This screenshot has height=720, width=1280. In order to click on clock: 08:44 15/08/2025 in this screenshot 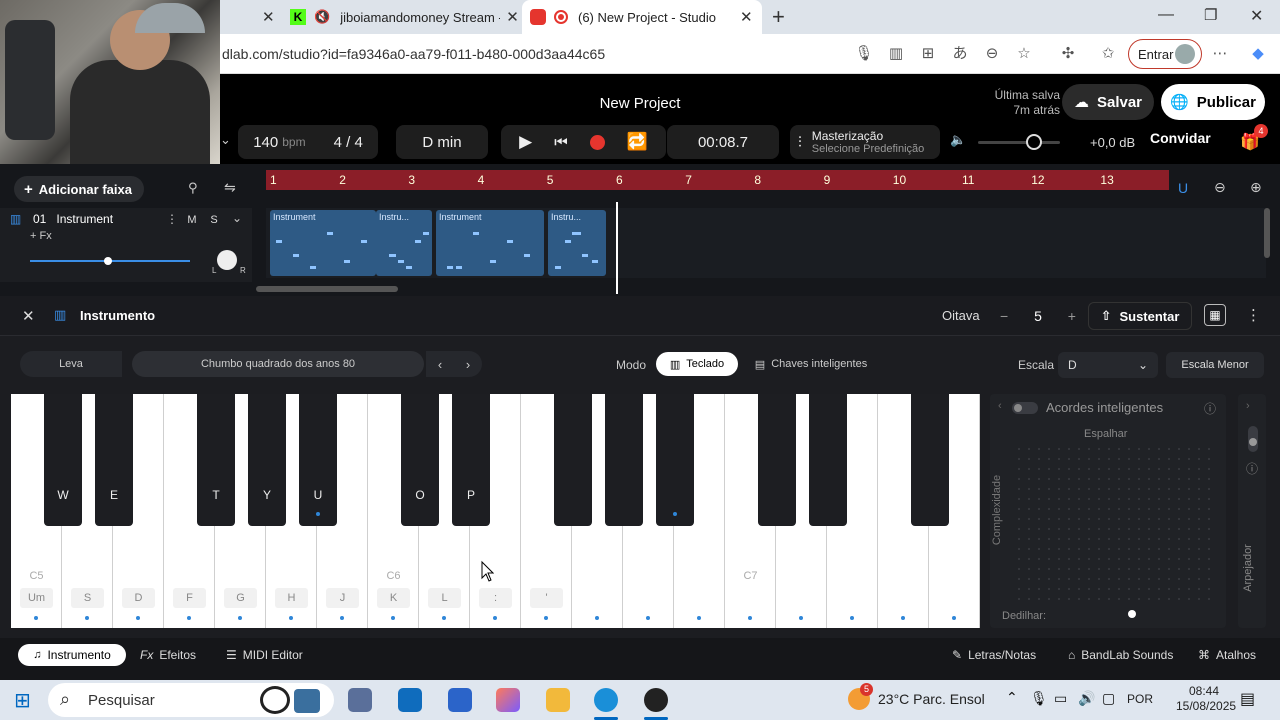, I will do `click(1206, 699)`.